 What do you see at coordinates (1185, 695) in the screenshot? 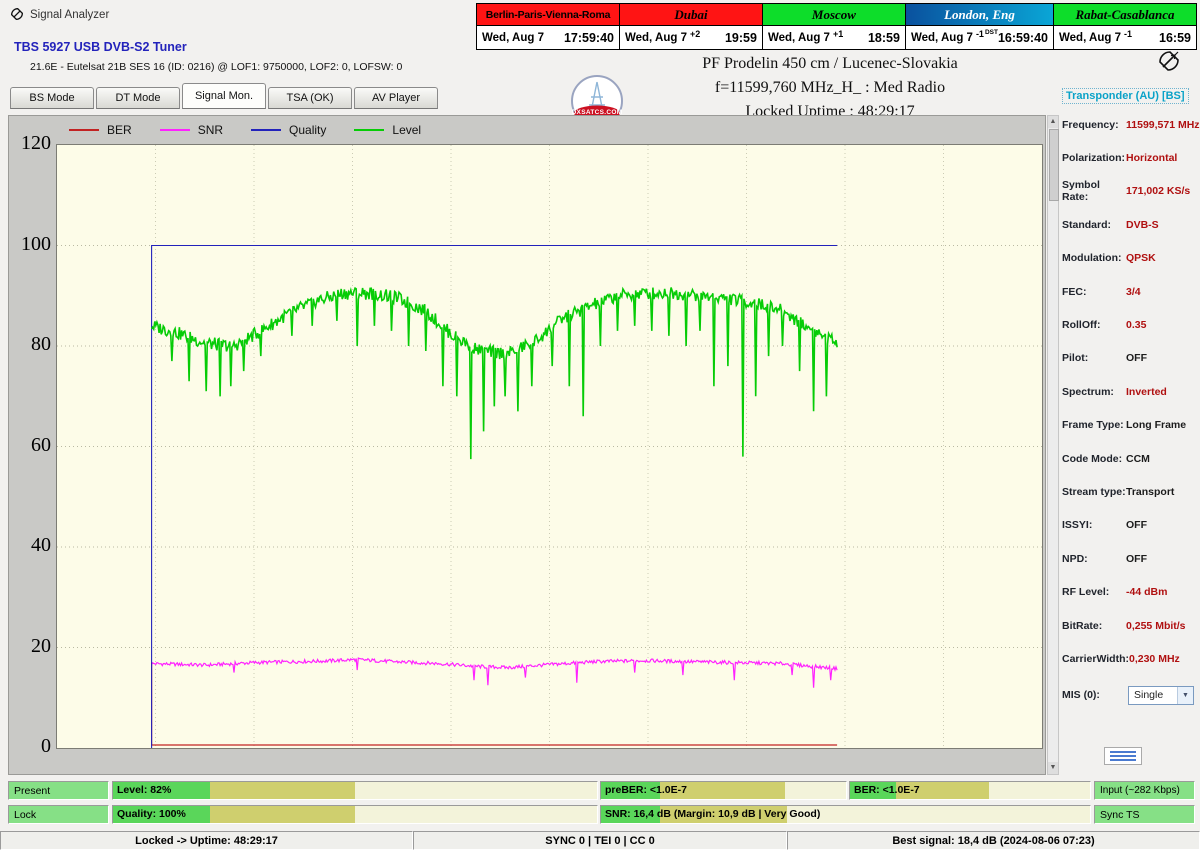
I see `chevron-down-icon: ▼` at bounding box center [1185, 695].